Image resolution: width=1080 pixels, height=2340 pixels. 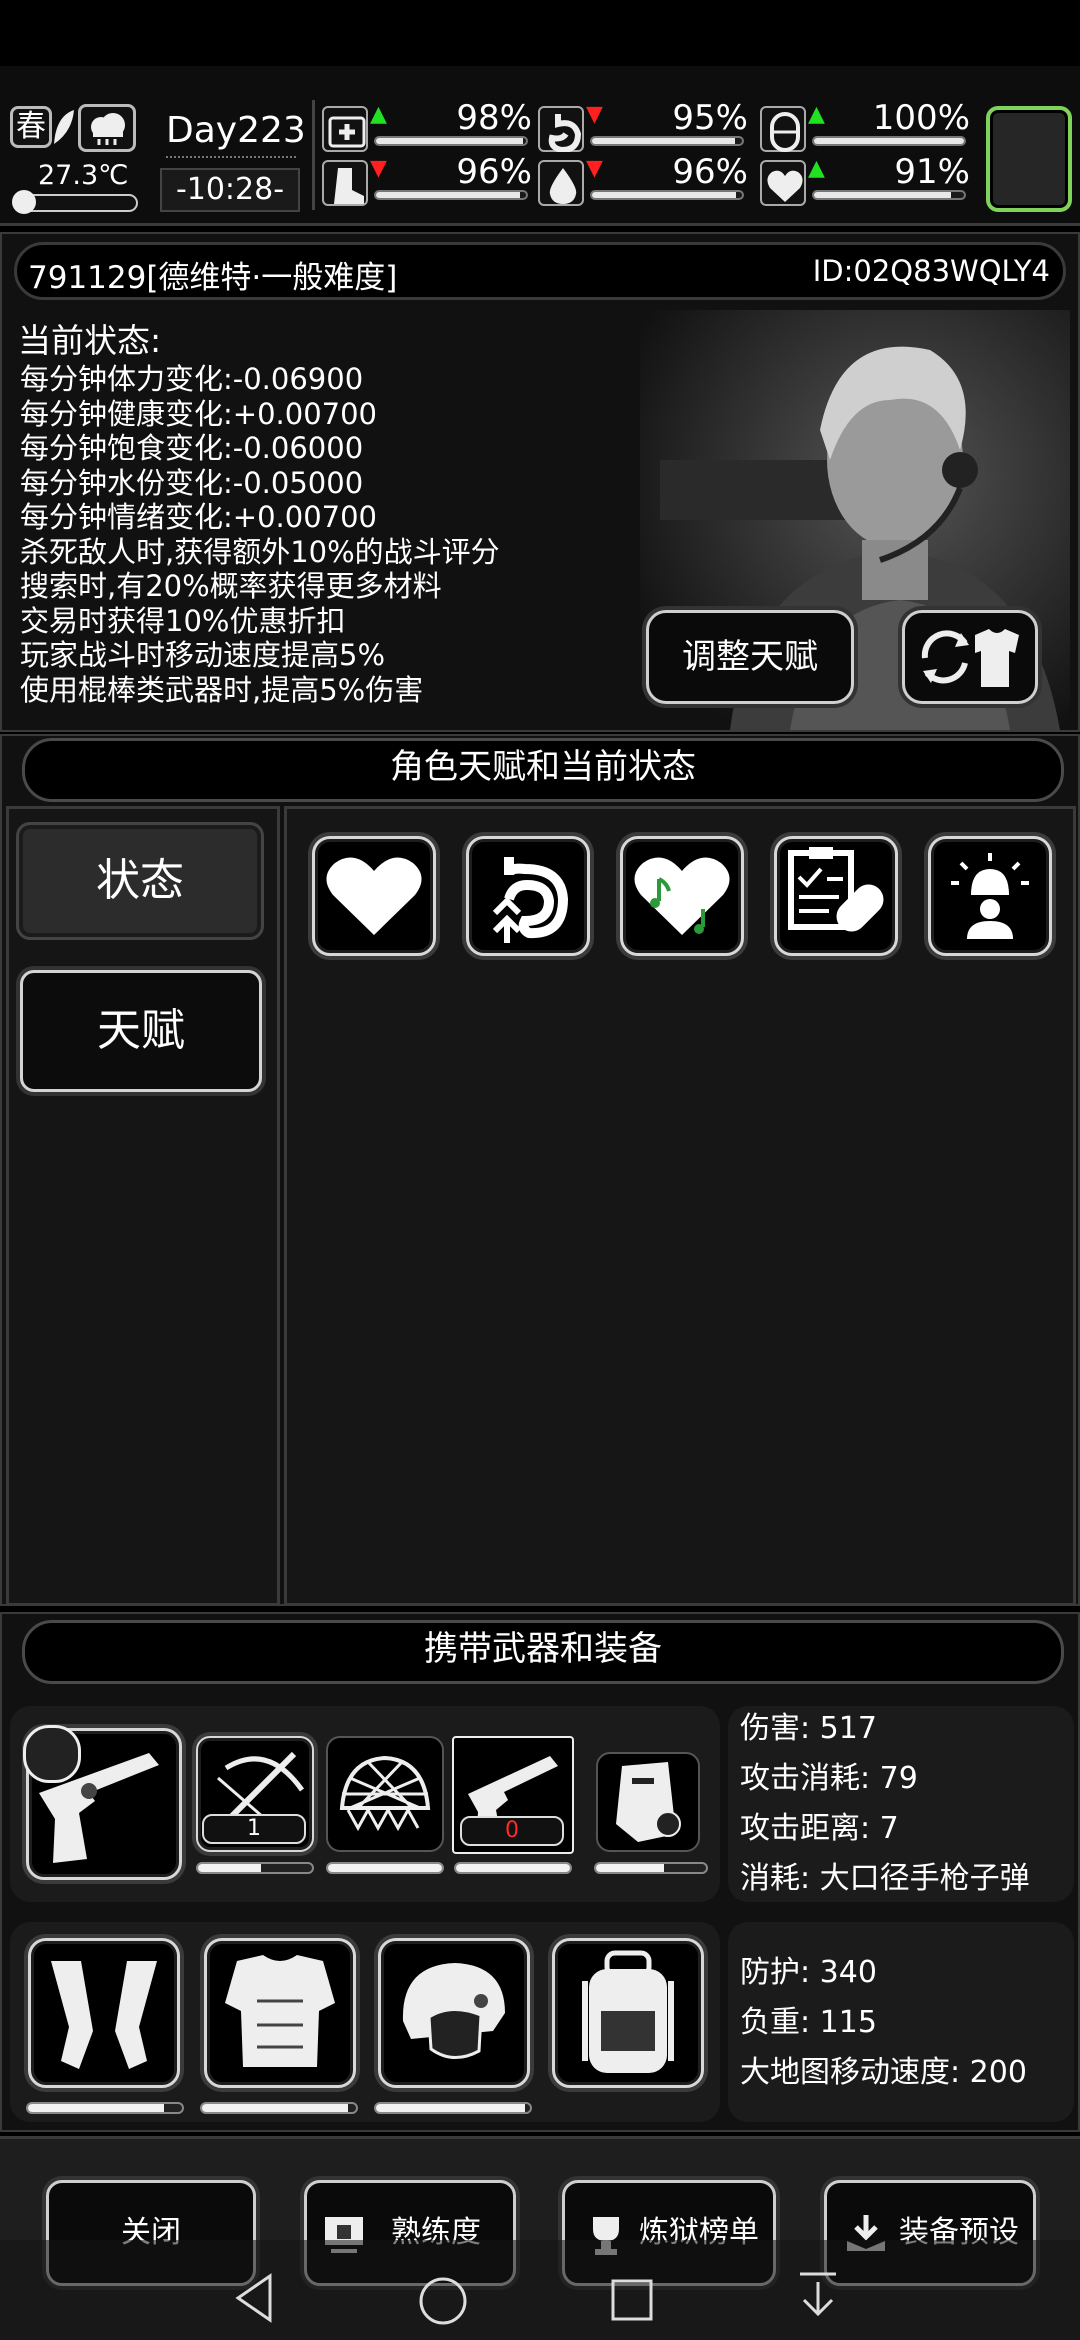 What do you see at coordinates (643, 127) in the screenshot?
I see `vital-hunger: ▼ 95%` at bounding box center [643, 127].